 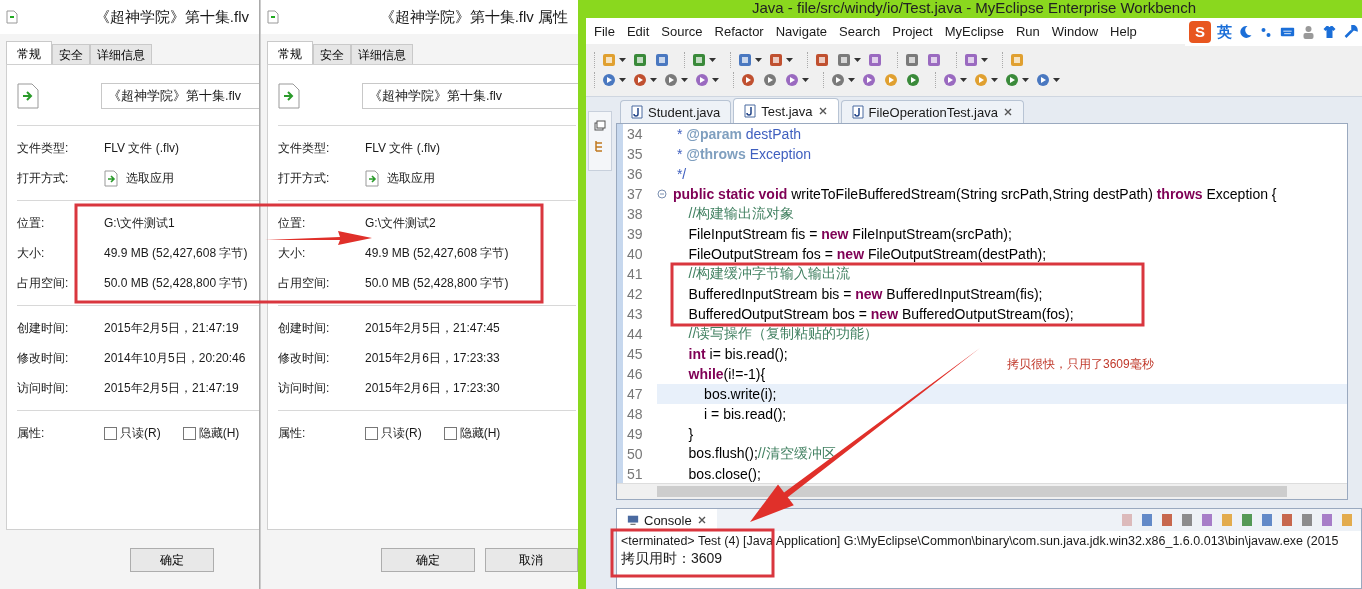 I want to click on menu-item: Refactor, so click(x=741, y=31).